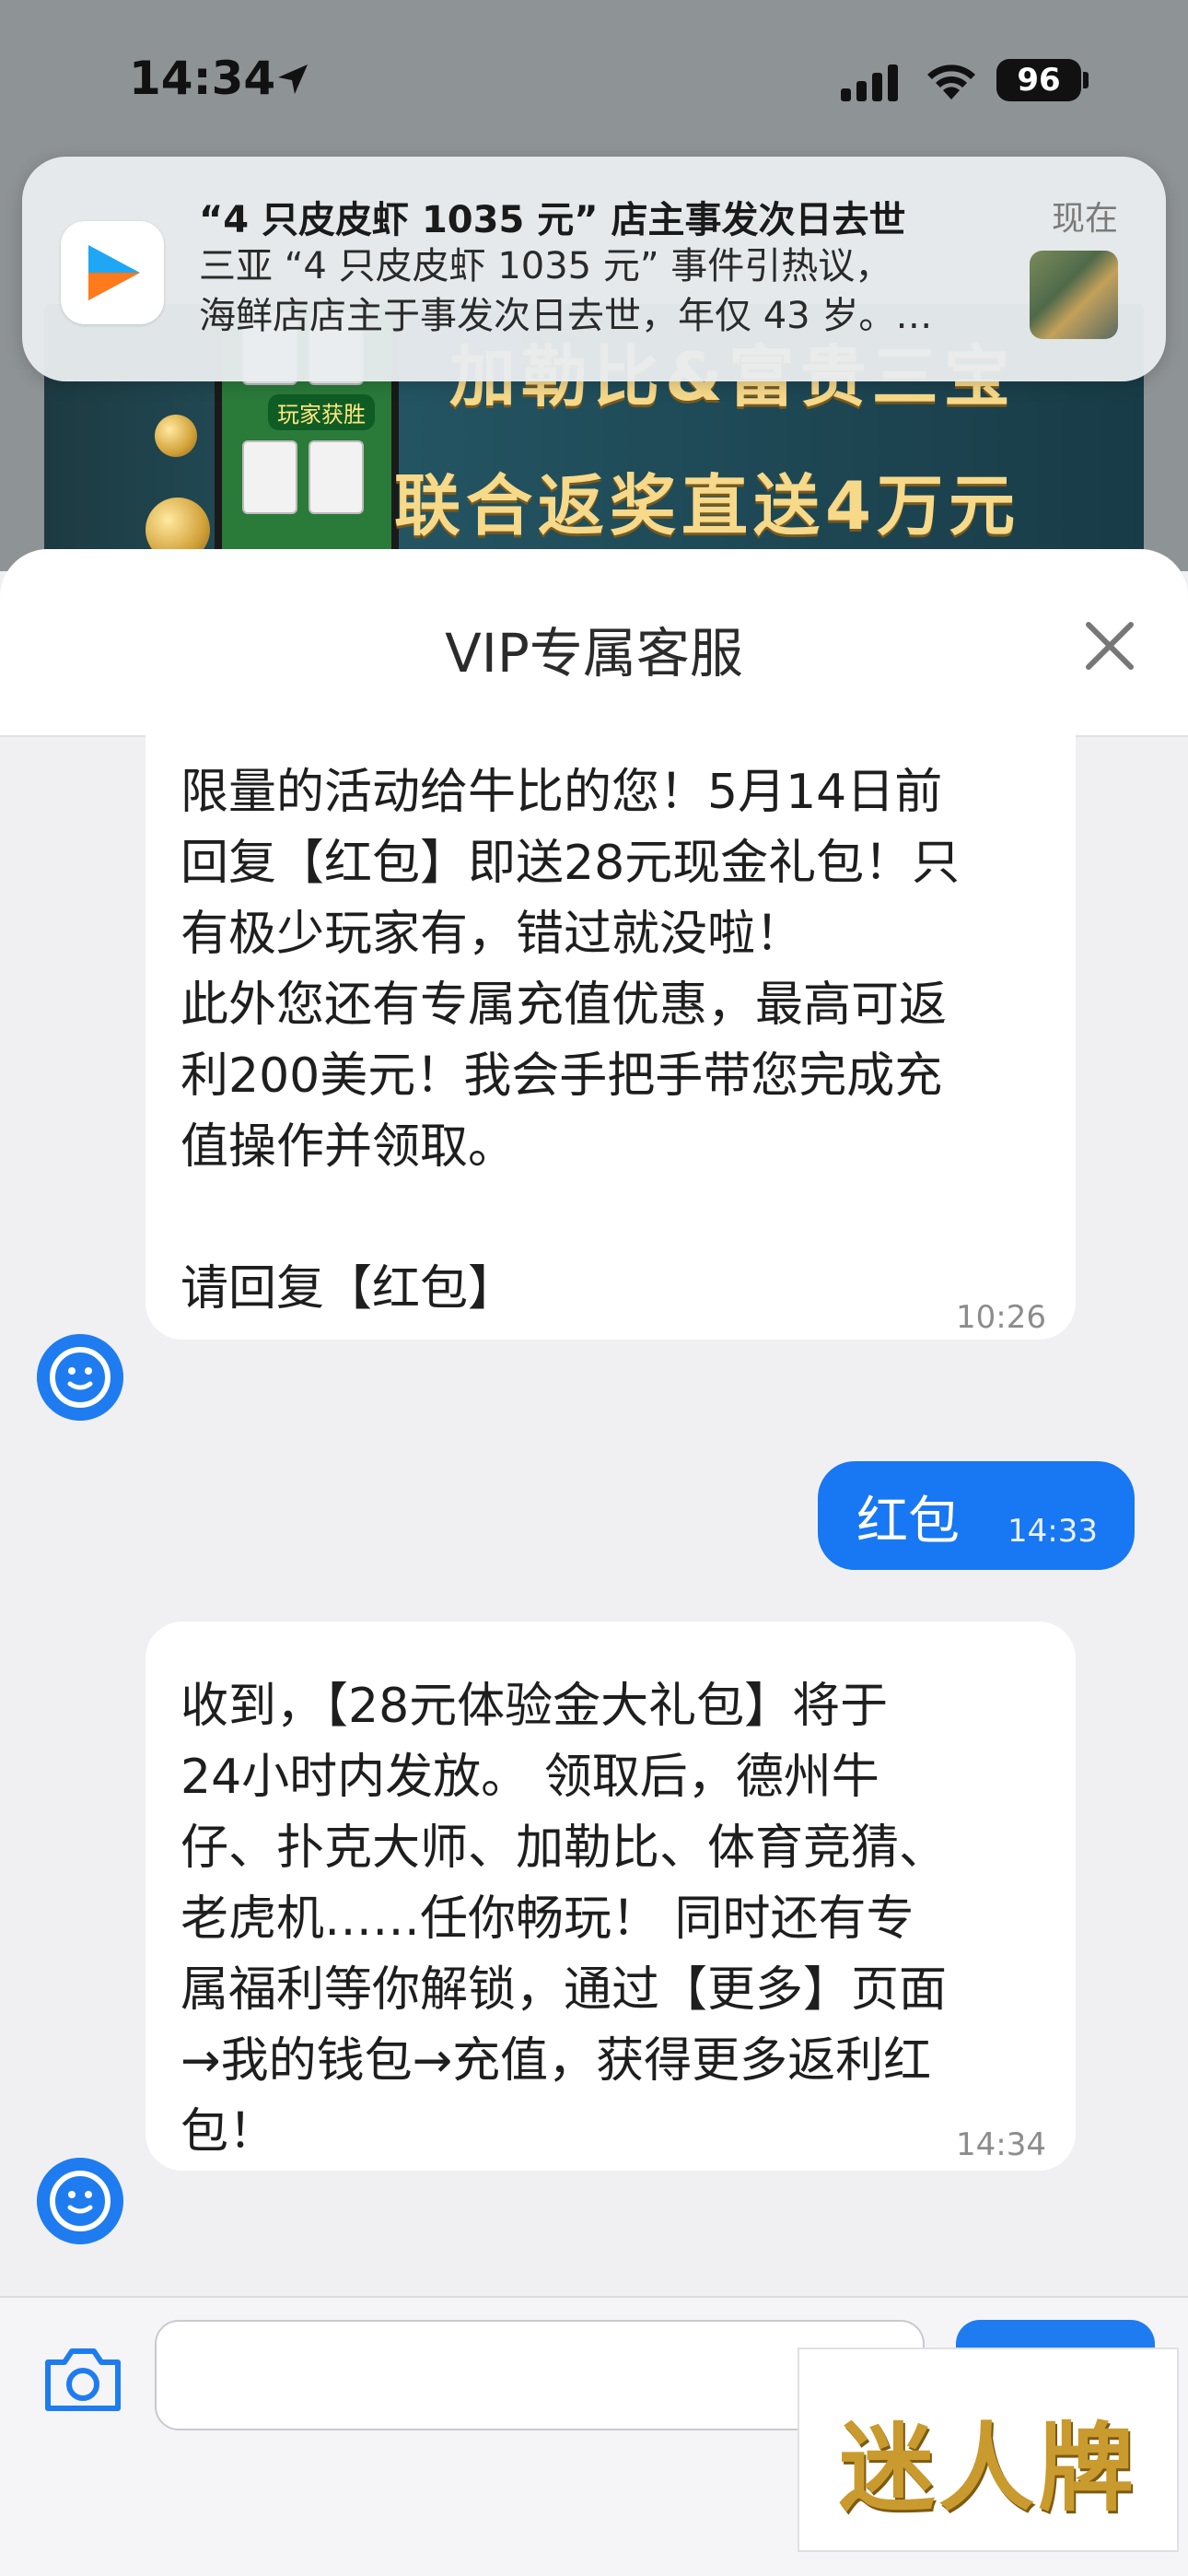 The image size is (1188, 2576). What do you see at coordinates (564, 1005) in the screenshot?
I see `message-line: 此外您还有专属充值优惠，最高可返` at bounding box center [564, 1005].